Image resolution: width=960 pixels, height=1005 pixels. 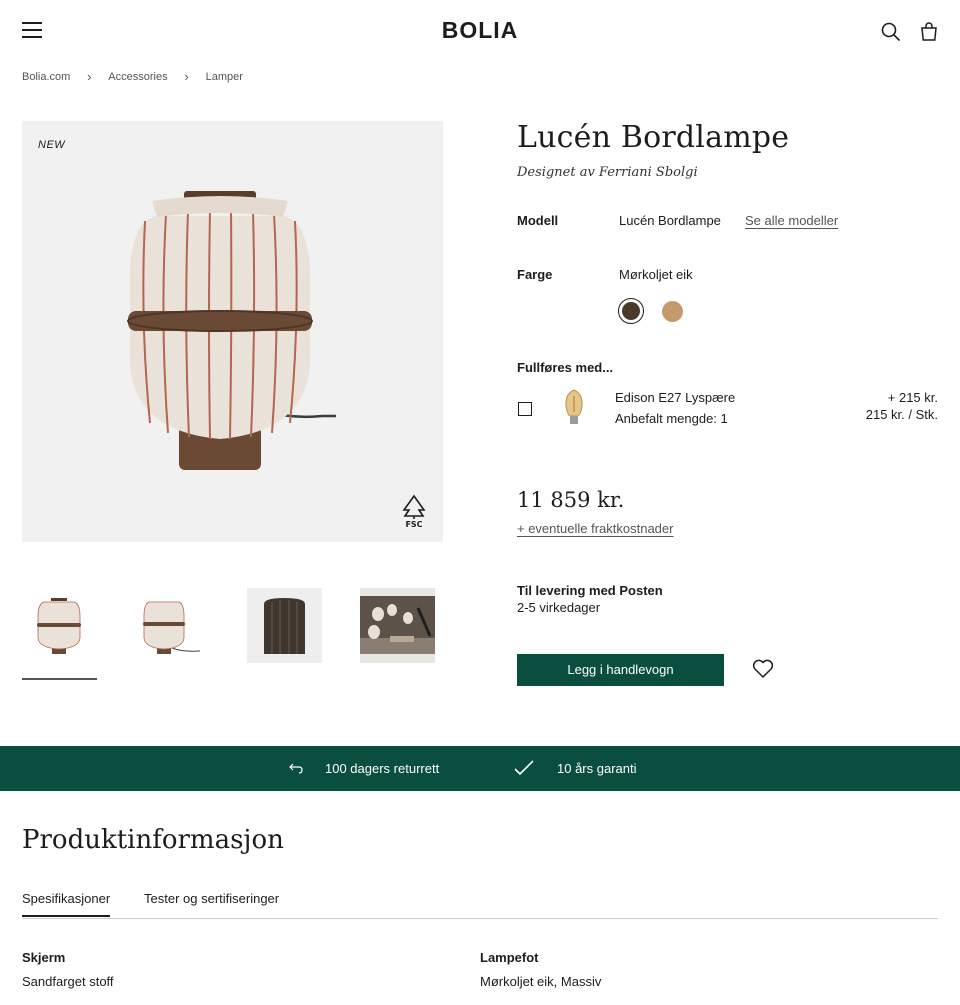 What do you see at coordinates (571, 500) in the screenshot?
I see `product-price: 11 859 kr.` at bounding box center [571, 500].